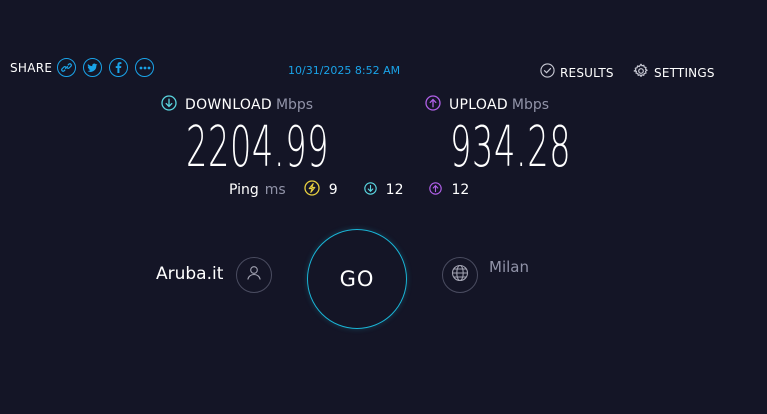 Image resolution: width=767 pixels, height=414 pixels. Describe the element at coordinates (321, 190) in the screenshot. I see `ping-idle: 9` at that location.